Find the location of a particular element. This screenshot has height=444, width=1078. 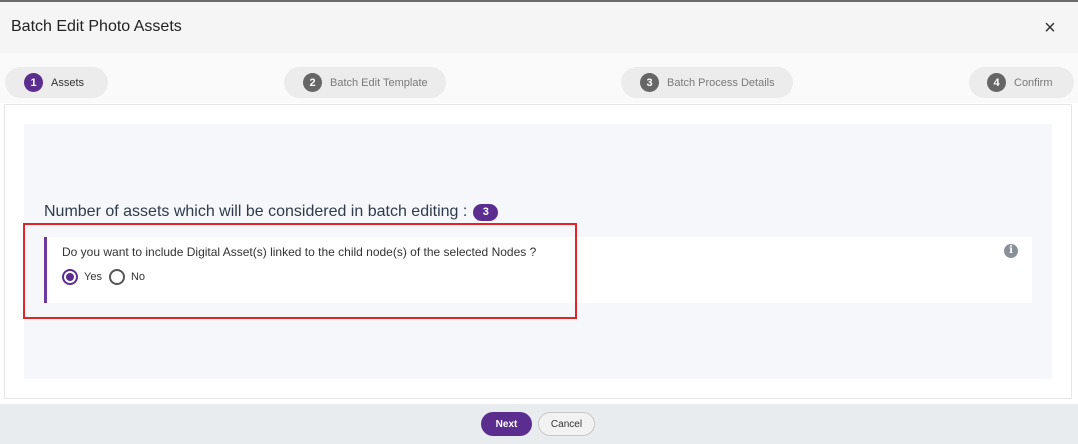

radio-no: No is located at coordinates (127, 277).